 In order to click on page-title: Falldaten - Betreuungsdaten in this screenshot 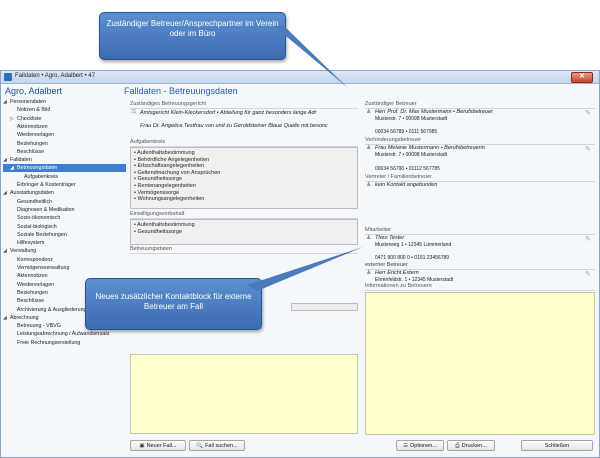, I will do `click(181, 91)`.